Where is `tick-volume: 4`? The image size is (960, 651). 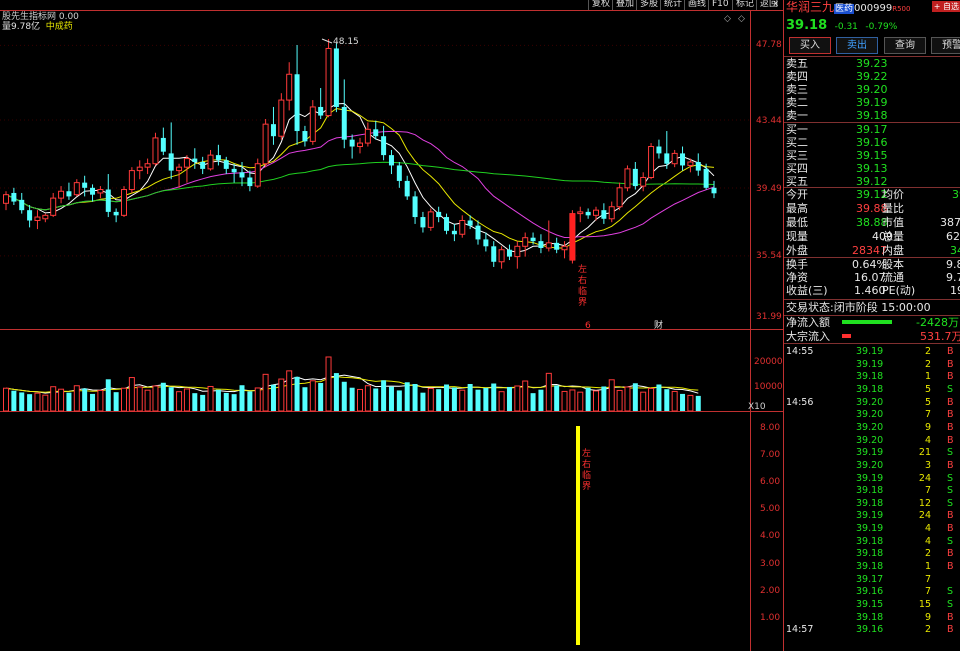
tick-volume: 4 is located at coordinates (927, 529).